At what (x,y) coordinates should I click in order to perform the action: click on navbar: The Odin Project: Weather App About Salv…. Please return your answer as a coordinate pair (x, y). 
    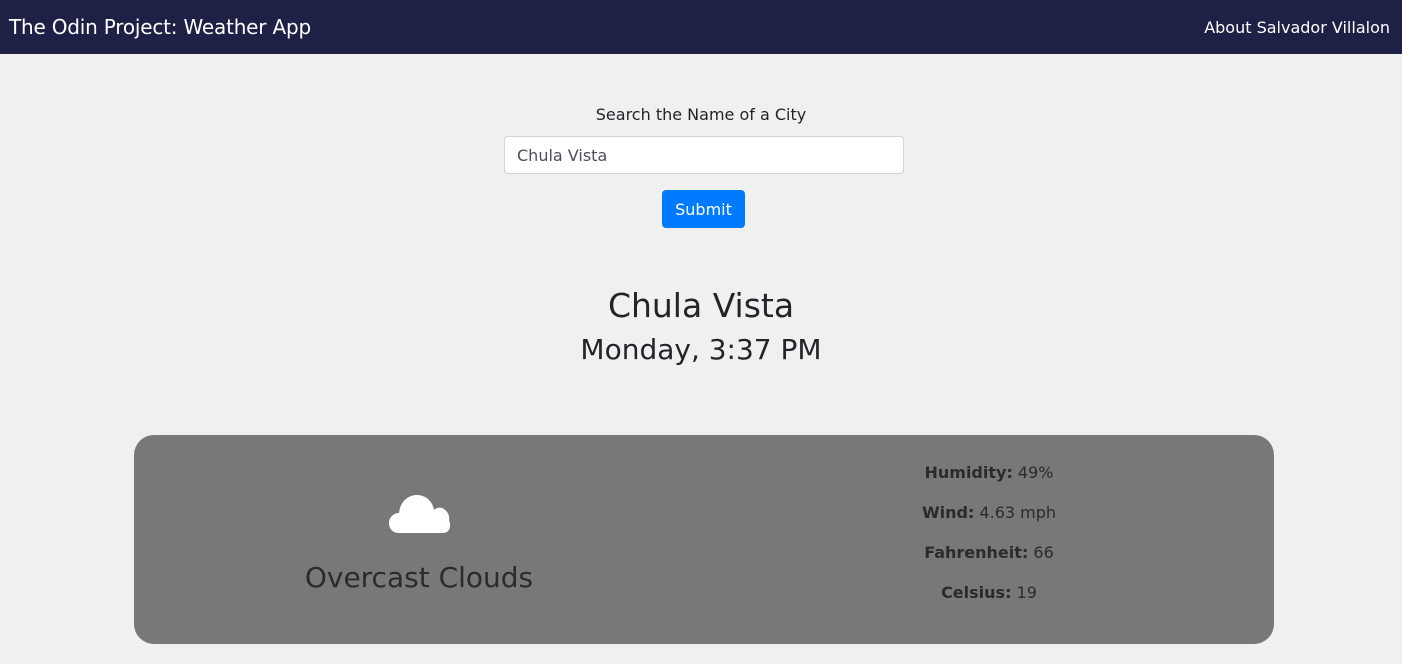
    Looking at the image, I should click on (701, 27).